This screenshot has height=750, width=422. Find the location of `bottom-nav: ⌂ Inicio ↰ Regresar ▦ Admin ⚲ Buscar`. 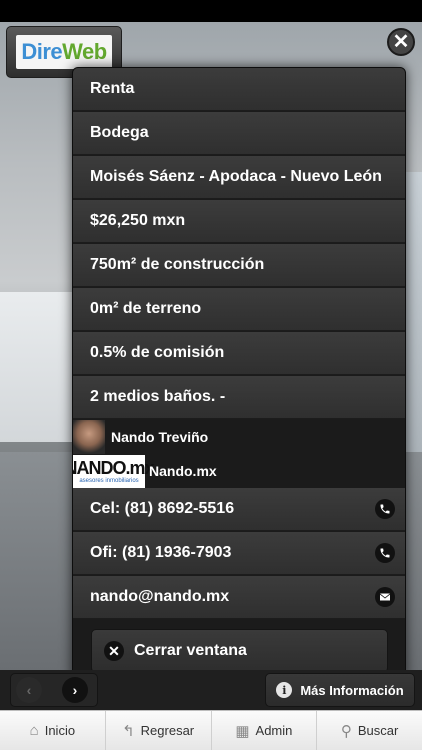

bottom-nav: ⌂ Inicio ↰ Regresar ▦ Admin ⚲ Buscar is located at coordinates (211, 730).